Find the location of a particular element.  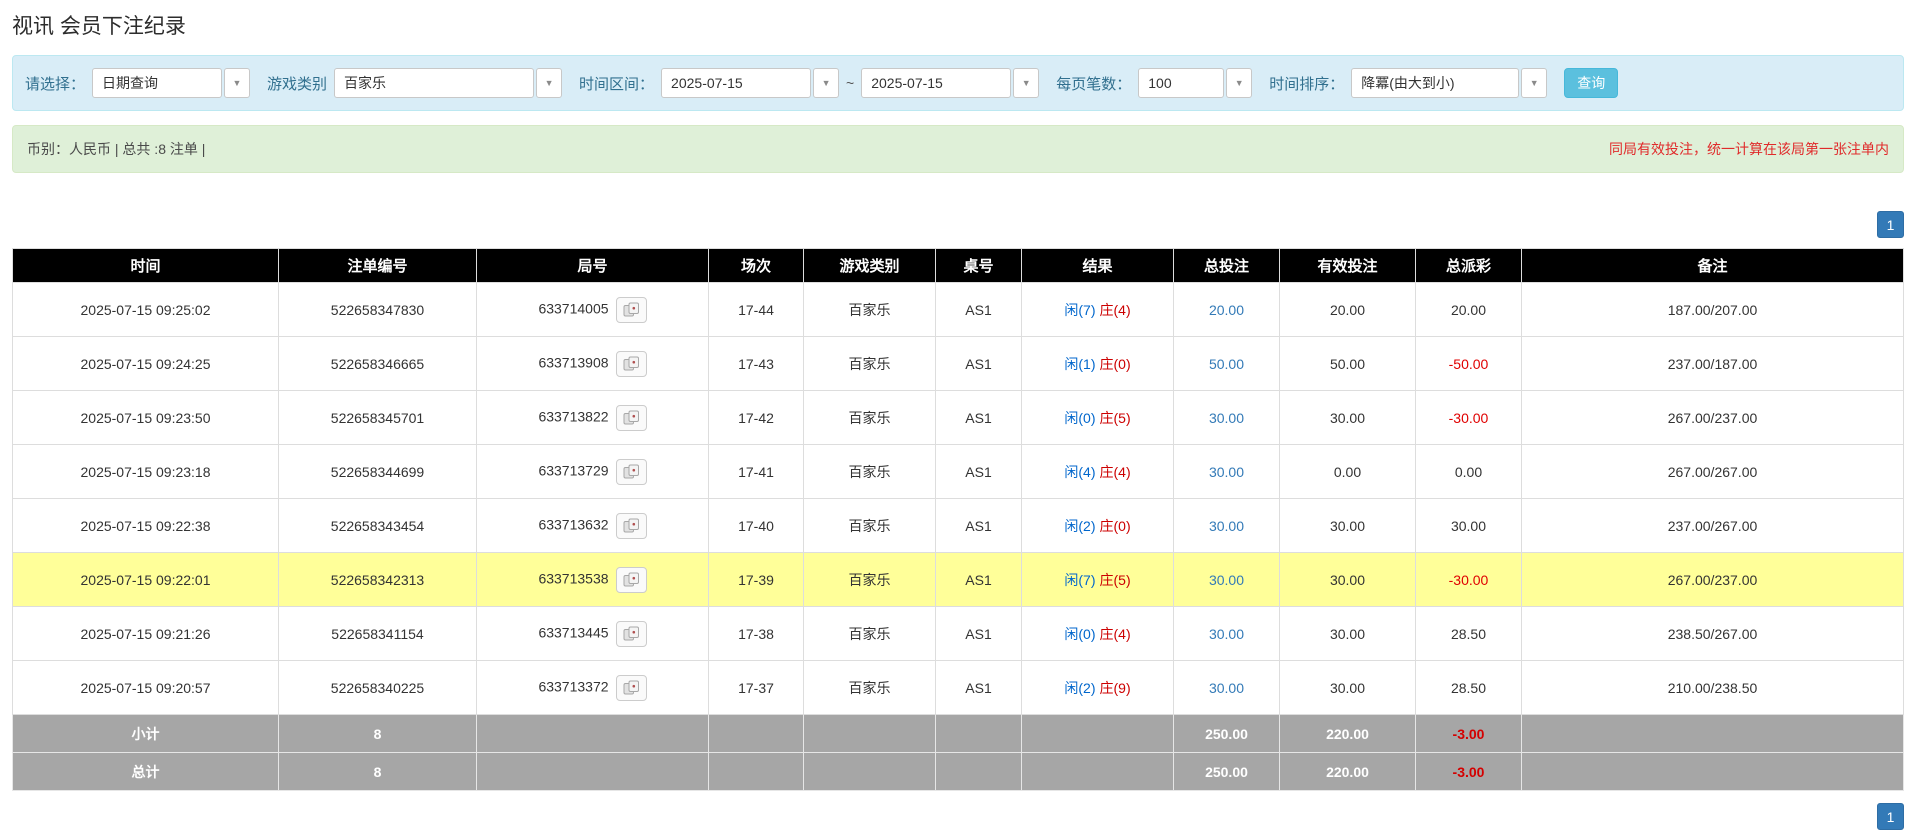

page-size-input is located at coordinates (1181, 83).